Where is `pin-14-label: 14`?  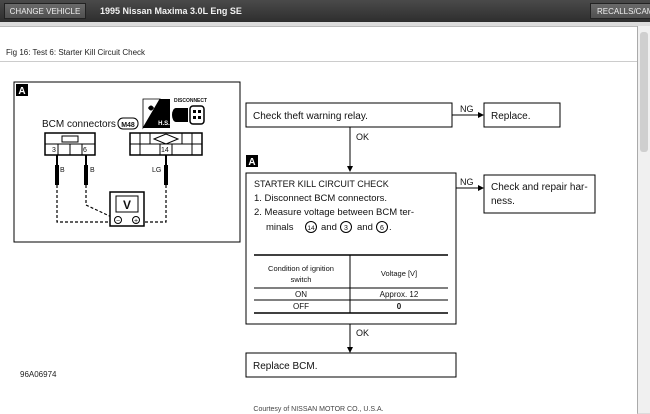
pin-14-label: 14 is located at coordinates (165, 150).